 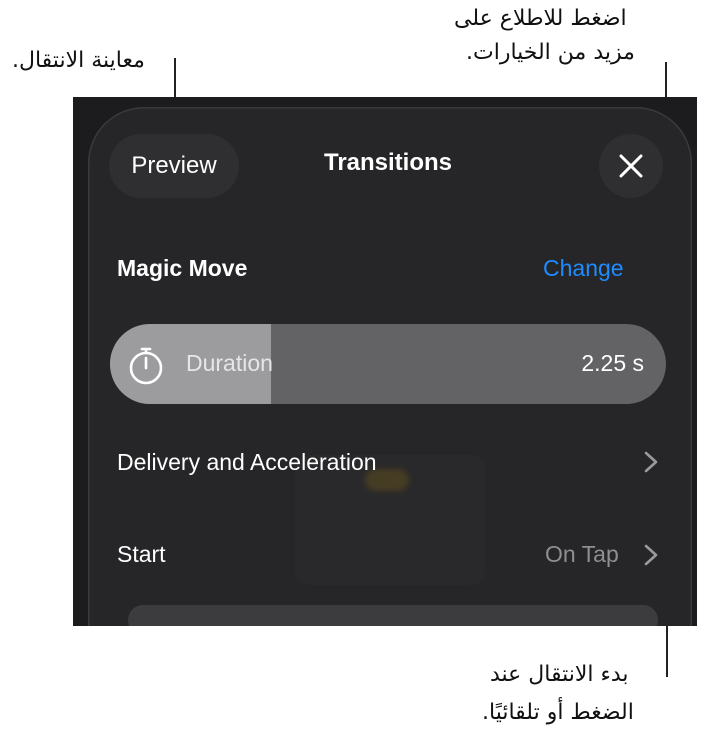 I want to click on start-row-label: Start, so click(x=141, y=554).